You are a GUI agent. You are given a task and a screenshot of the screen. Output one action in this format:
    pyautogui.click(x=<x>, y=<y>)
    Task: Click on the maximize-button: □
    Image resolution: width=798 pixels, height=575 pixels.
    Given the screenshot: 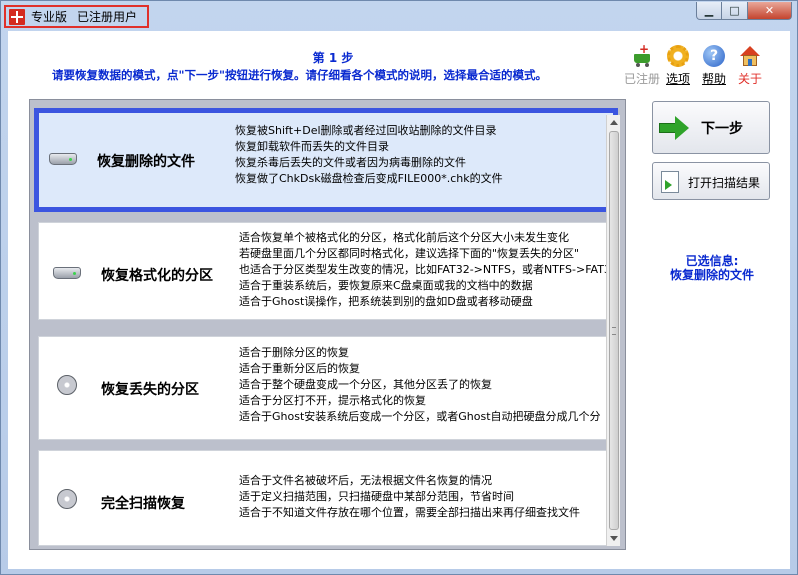 What is the action you would take?
    pyautogui.click(x=735, y=11)
    